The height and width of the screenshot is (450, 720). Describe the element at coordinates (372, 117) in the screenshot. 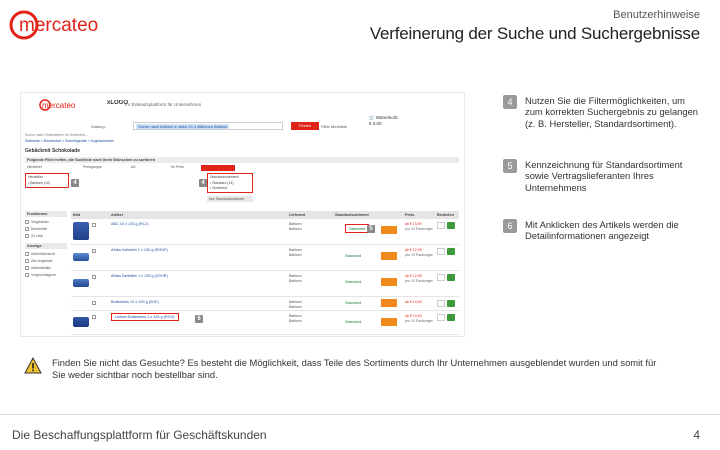

I see `cart-icon: 🛒` at that location.